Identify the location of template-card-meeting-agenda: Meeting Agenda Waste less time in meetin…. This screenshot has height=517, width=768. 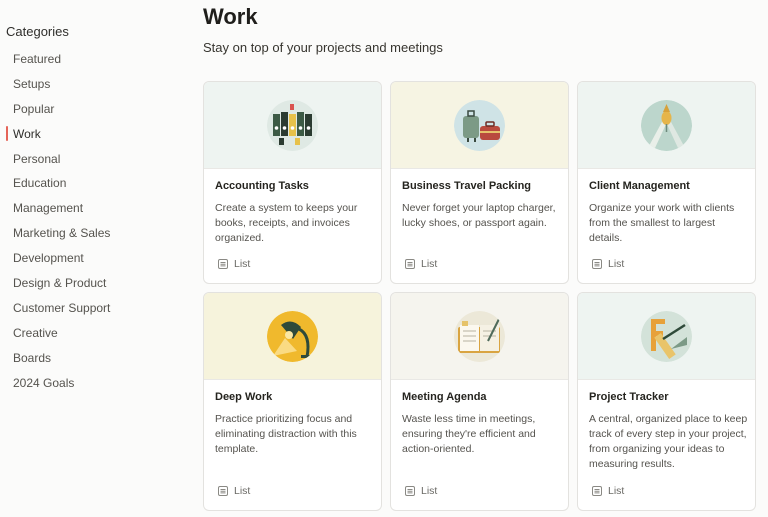
(479, 401).